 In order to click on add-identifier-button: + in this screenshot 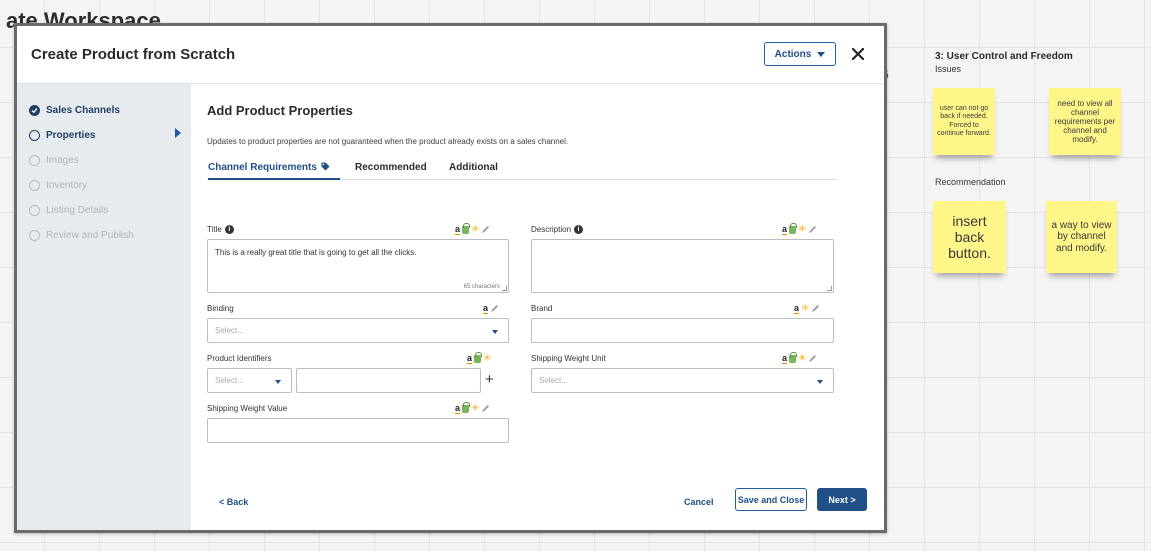, I will do `click(489, 379)`.